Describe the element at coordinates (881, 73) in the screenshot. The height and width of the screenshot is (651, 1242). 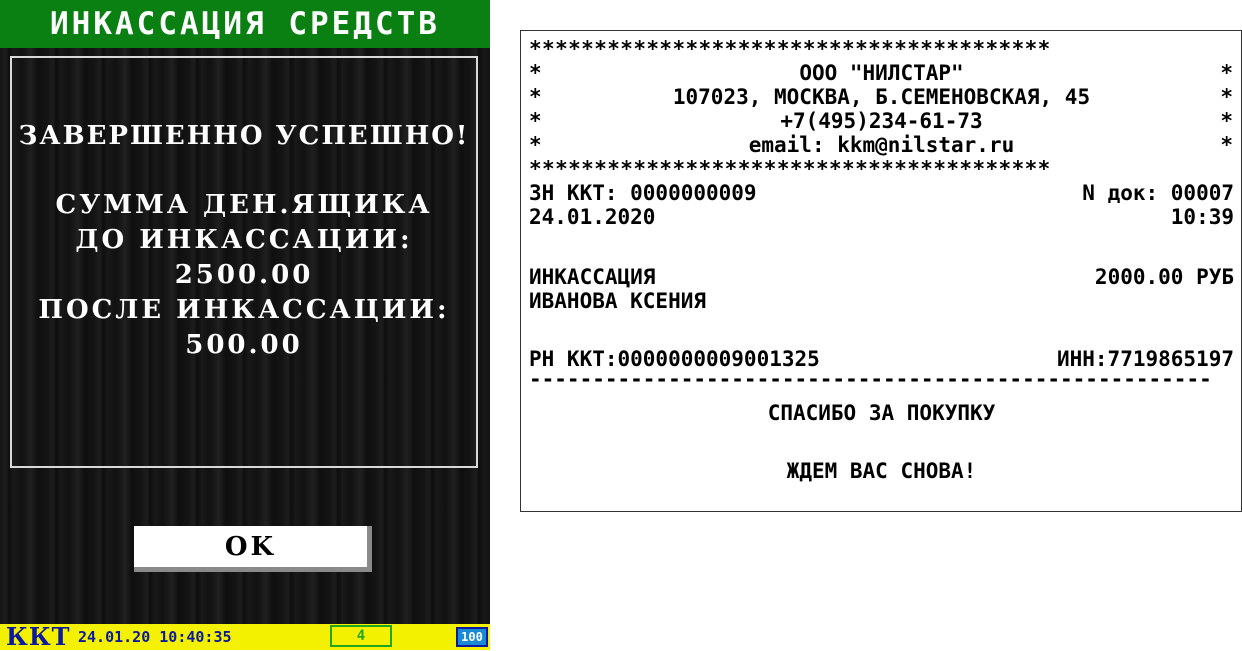
I see `company-name: ООО "НИЛСТАР"` at that location.